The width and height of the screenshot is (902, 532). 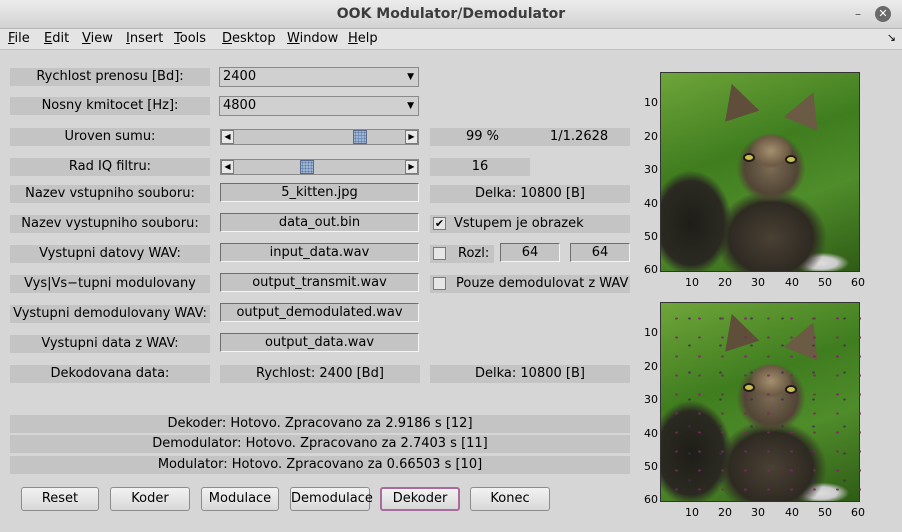 I want to click on iq-slider: ◀ ▶, so click(x=319, y=167).